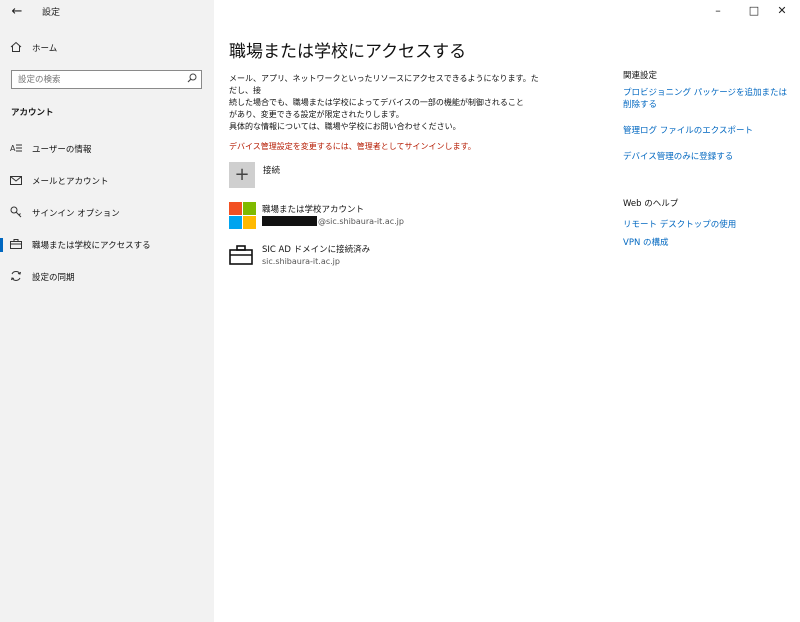 This screenshot has height=622, width=800. What do you see at coordinates (16, 181) in the screenshot?
I see `mail-icon` at bounding box center [16, 181].